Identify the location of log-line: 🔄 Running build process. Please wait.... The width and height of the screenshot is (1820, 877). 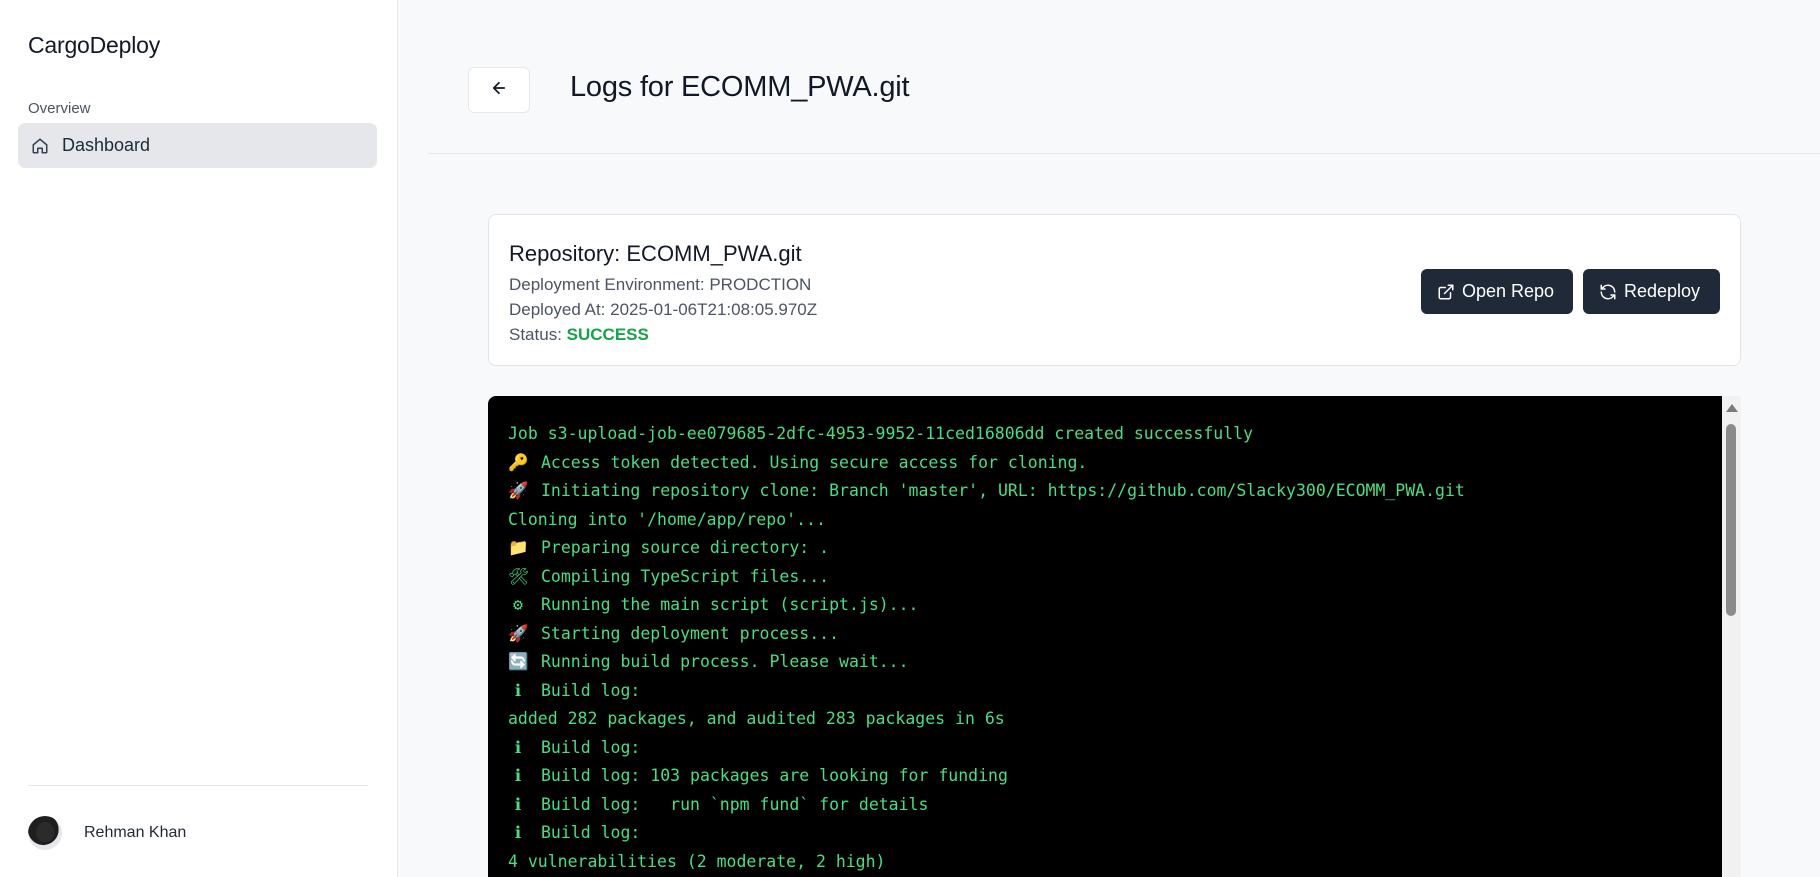
(1115, 662).